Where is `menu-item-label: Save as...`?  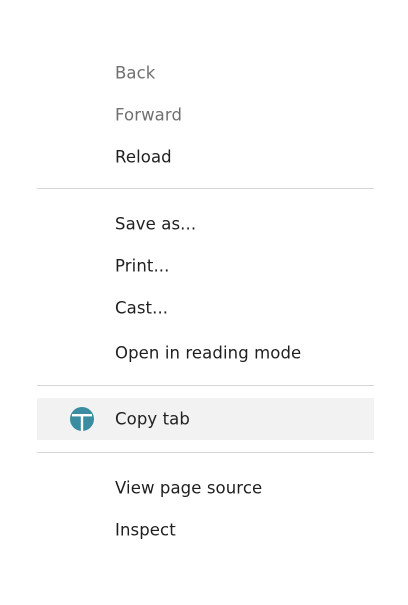 menu-item-label: Save as... is located at coordinates (156, 224).